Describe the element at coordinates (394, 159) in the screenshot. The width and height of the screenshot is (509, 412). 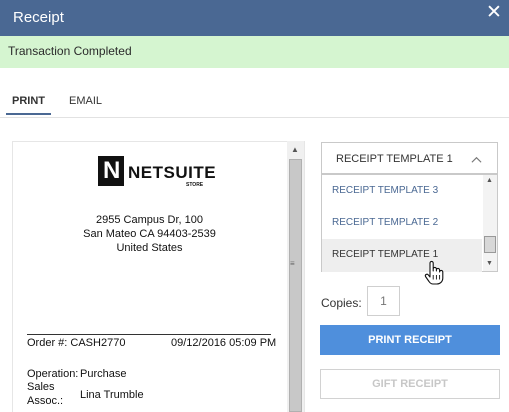
I see `selected-template: RECEIPT TEMPLATE 1` at that location.